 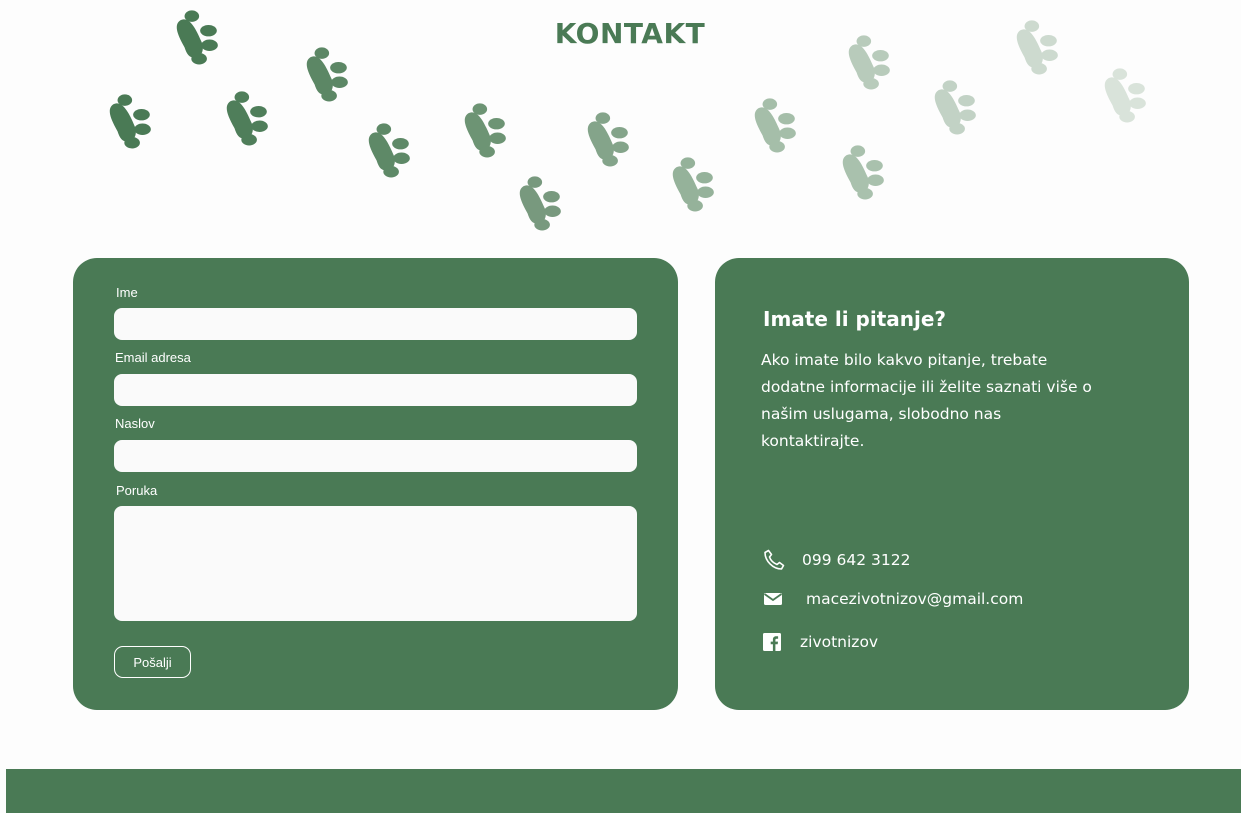 What do you see at coordinates (152, 662) in the screenshot?
I see `send-button: Pošalji` at bounding box center [152, 662].